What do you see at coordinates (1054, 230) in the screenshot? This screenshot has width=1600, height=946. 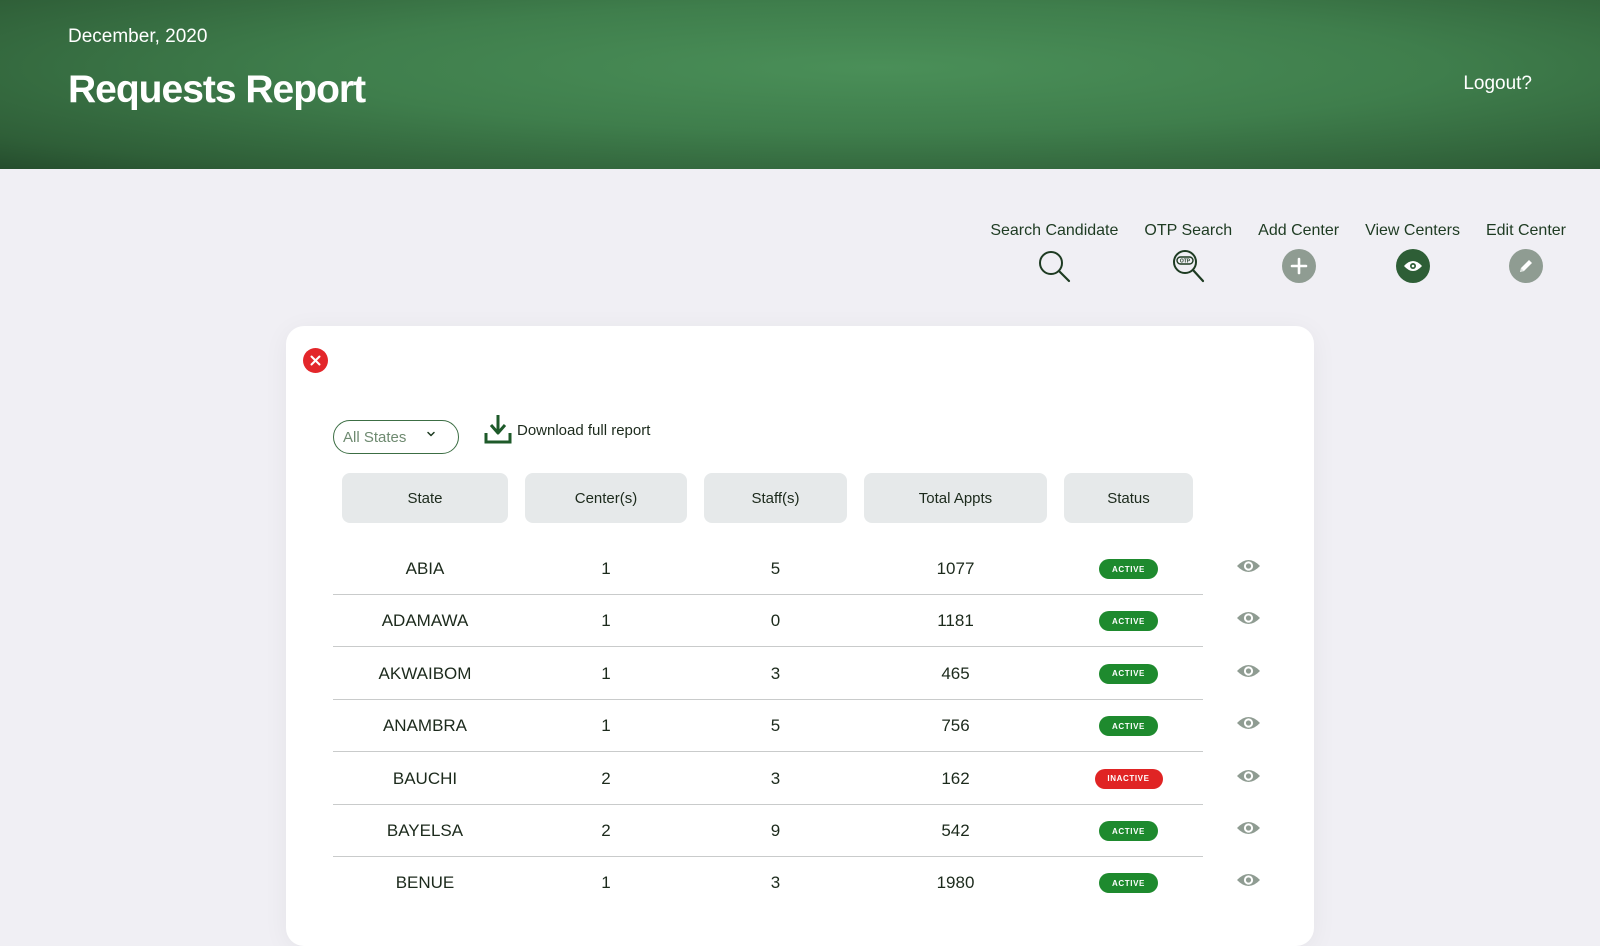 I see `search-candidate-label: Search Candidate` at bounding box center [1054, 230].